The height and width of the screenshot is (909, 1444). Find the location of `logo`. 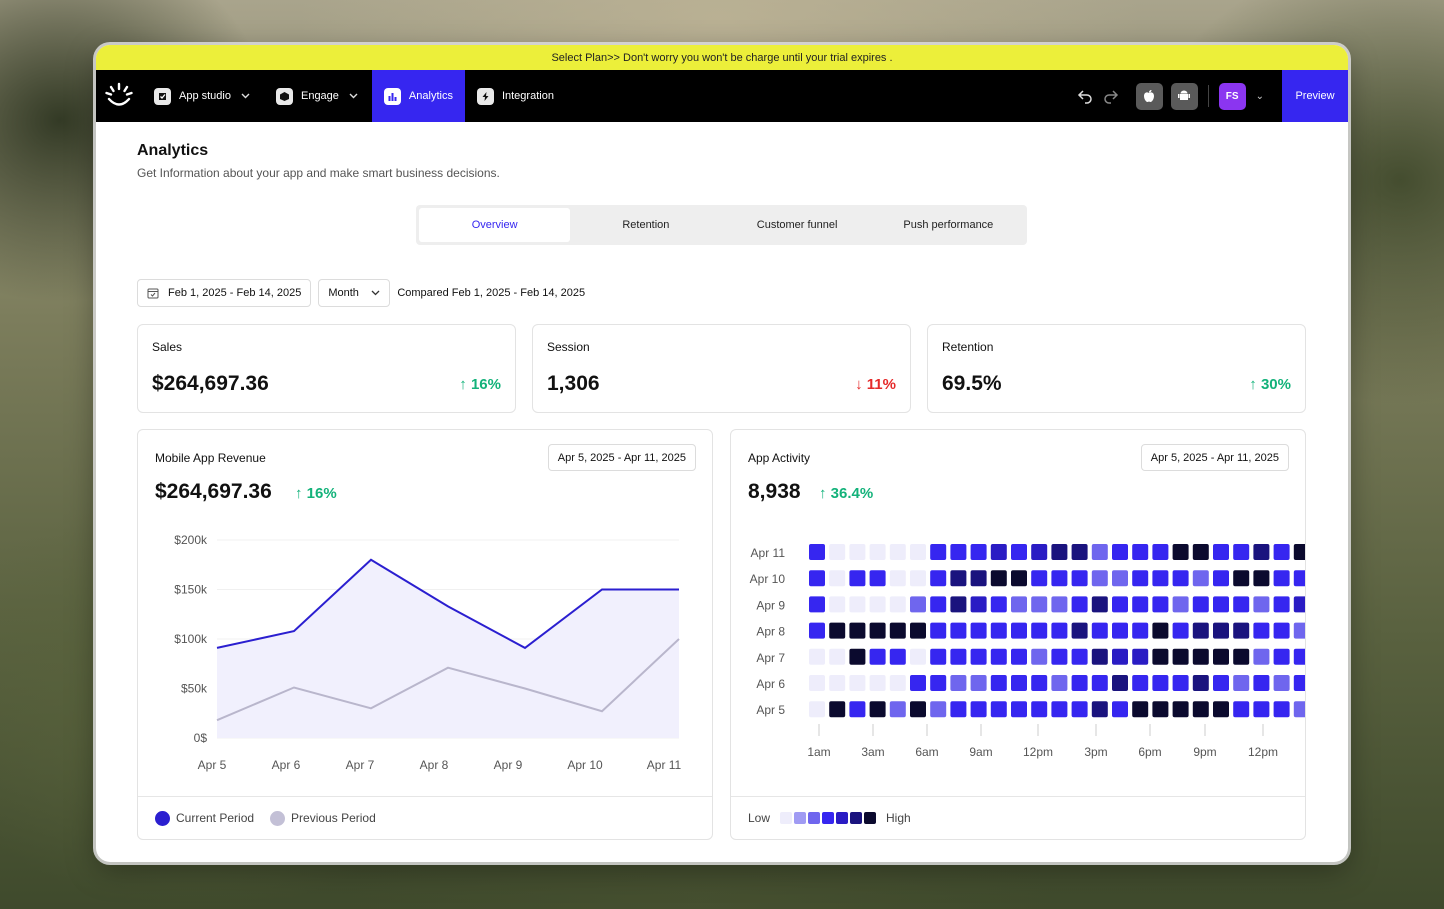

logo is located at coordinates (119, 96).